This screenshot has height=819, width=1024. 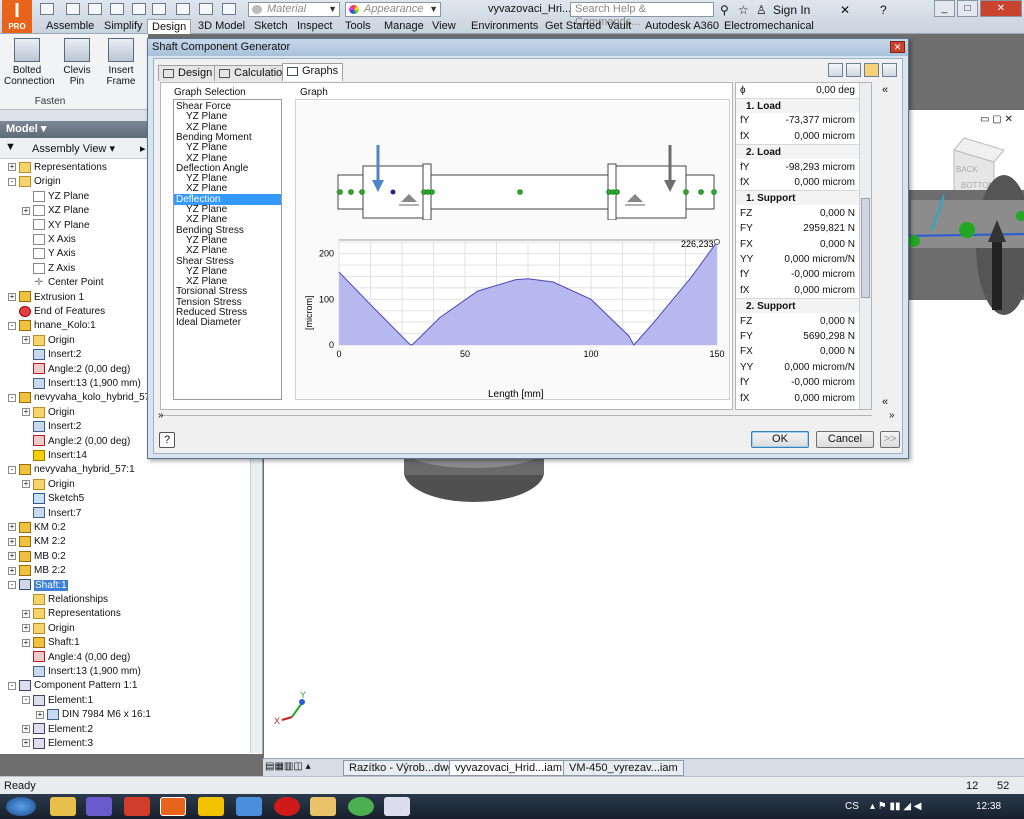 What do you see at coordinates (397, 806) in the screenshot?
I see `notepad-icon` at bounding box center [397, 806].